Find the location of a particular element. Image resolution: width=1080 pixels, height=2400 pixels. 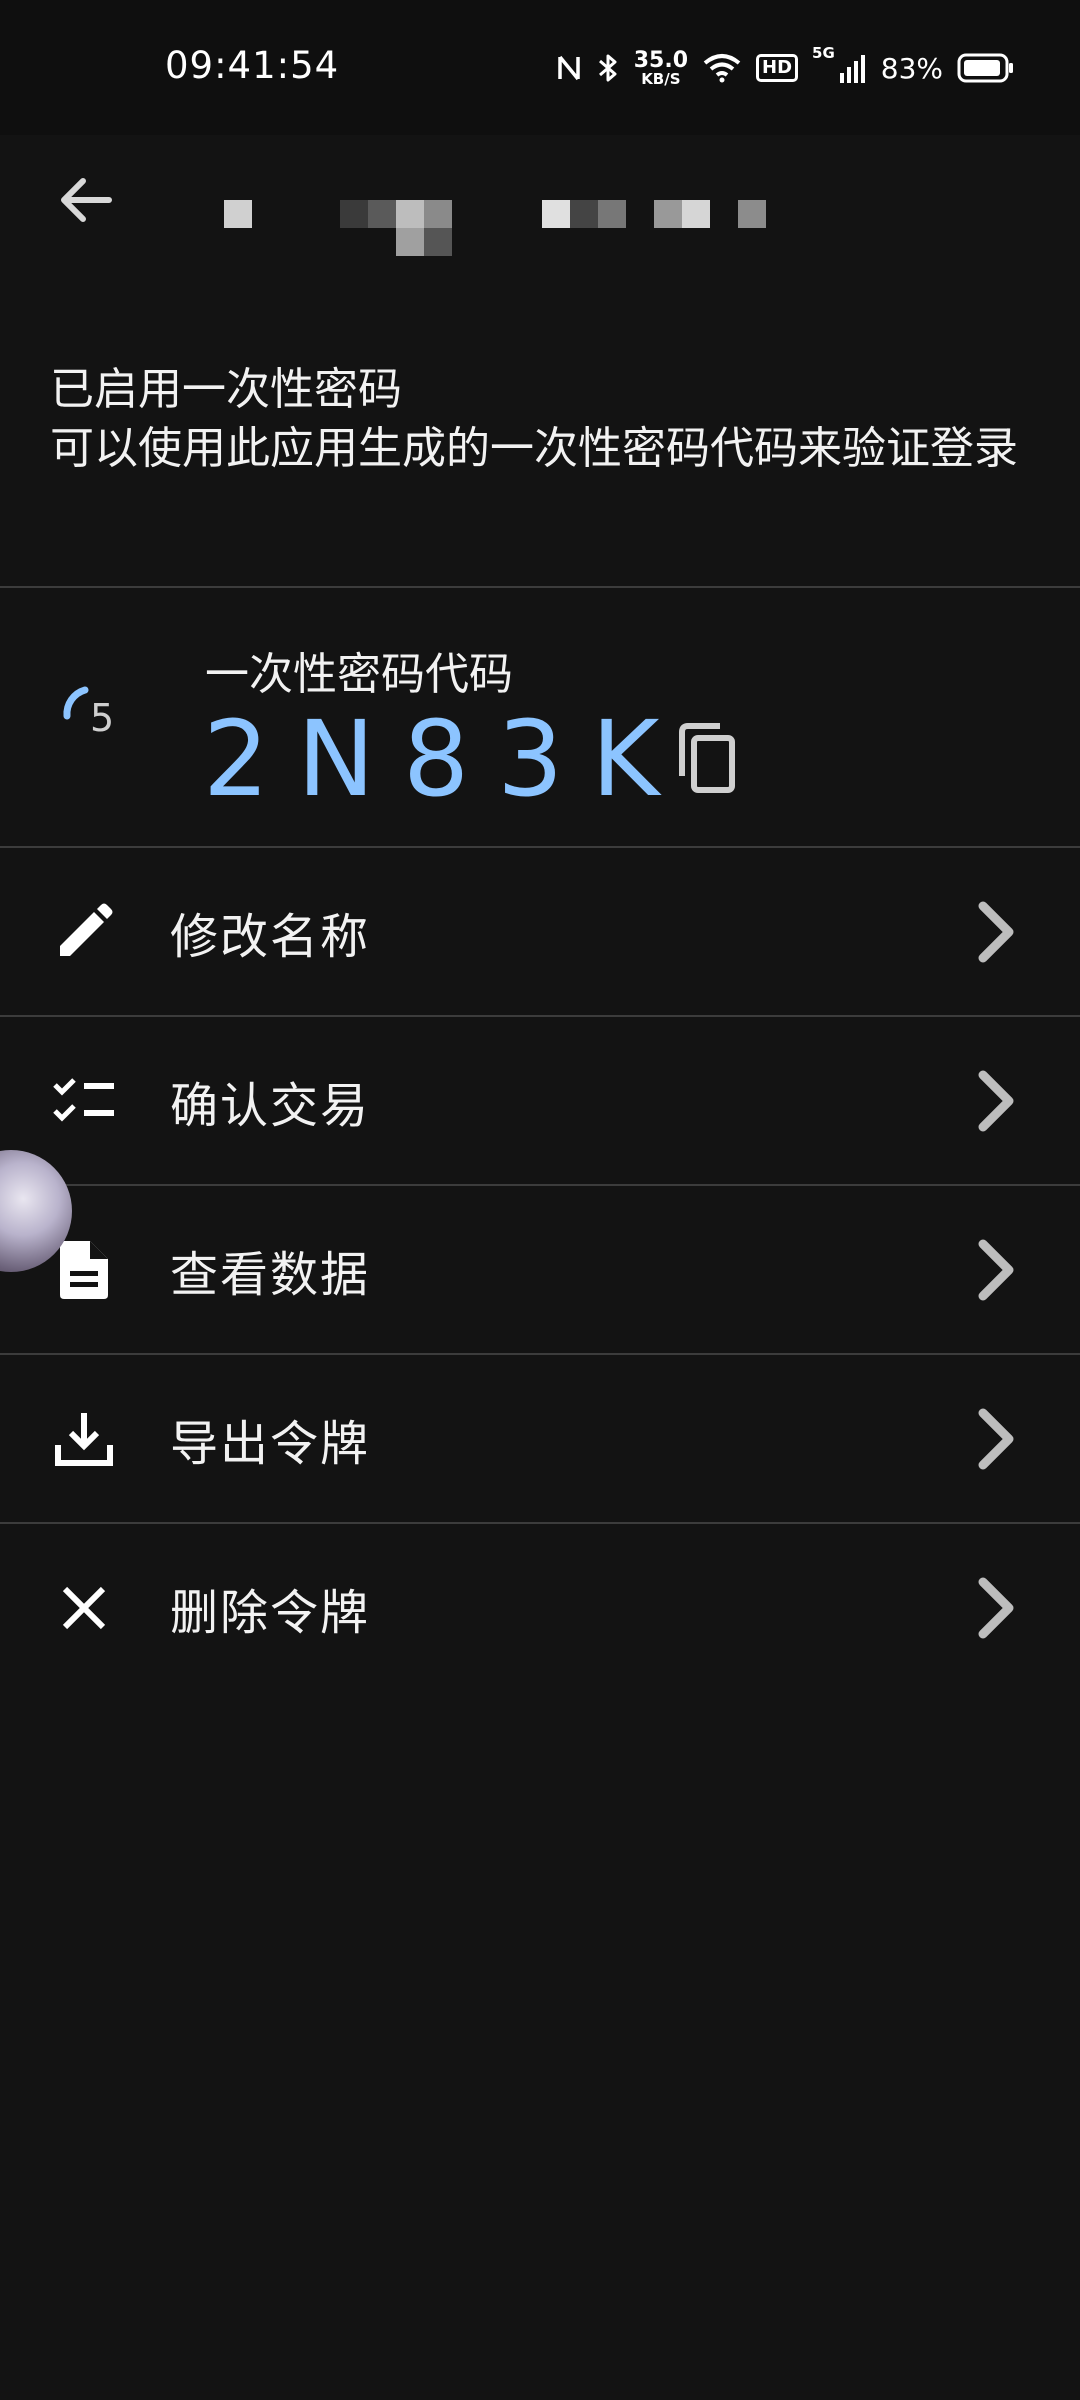

otp-enabled-description: 可以使用此应用生成的一次性密码代码来验证登录 is located at coordinates (534, 449).